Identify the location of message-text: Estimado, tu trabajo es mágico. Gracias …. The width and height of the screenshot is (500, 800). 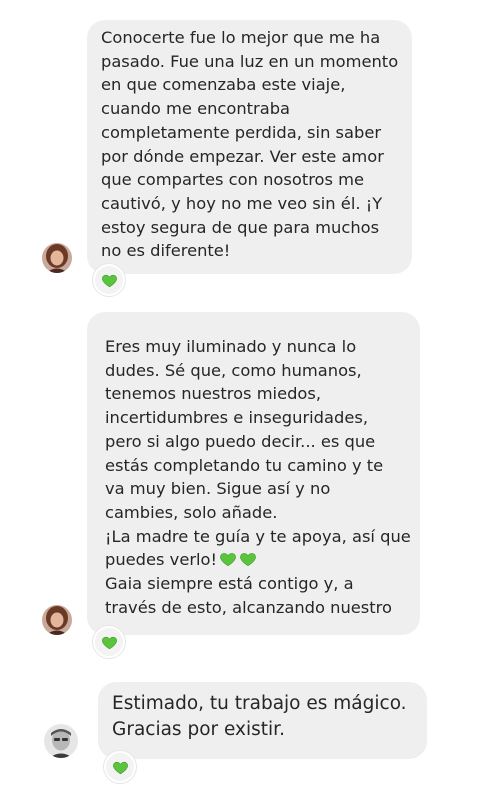
(259, 716).